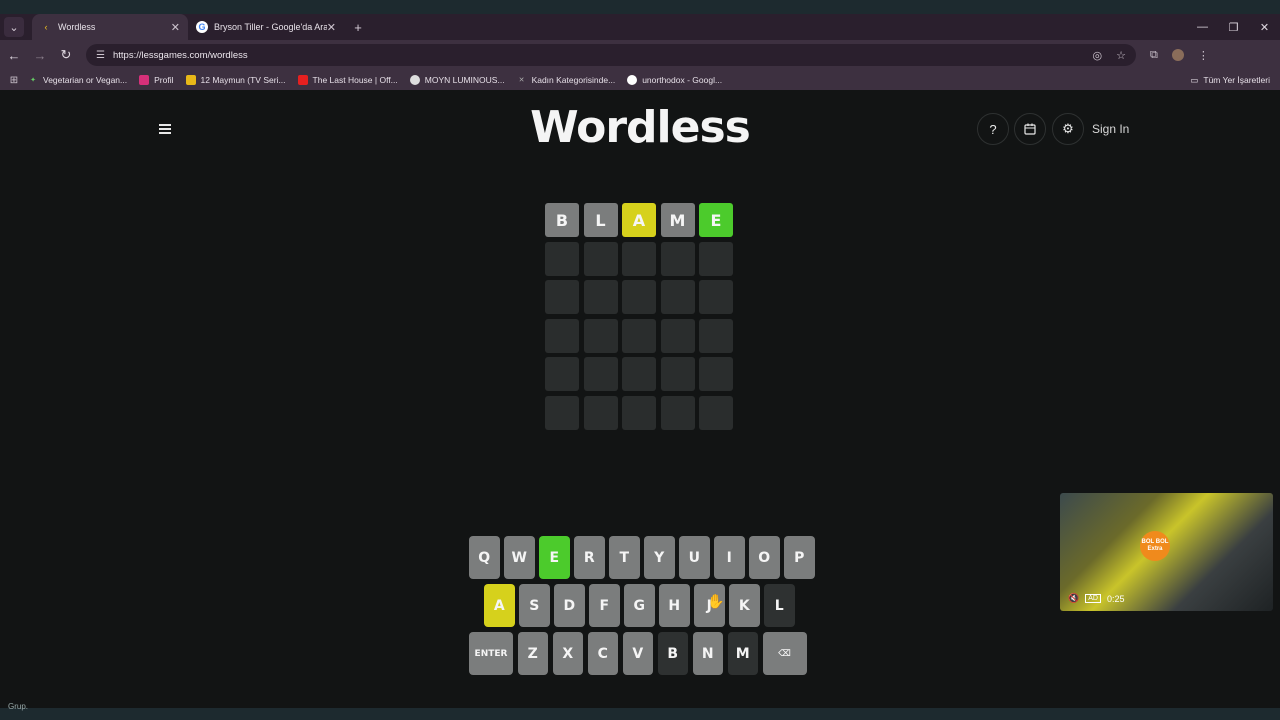 This screenshot has width=1280, height=720. Describe the element at coordinates (639, 605) in the screenshot. I see `key-g: G` at that location.